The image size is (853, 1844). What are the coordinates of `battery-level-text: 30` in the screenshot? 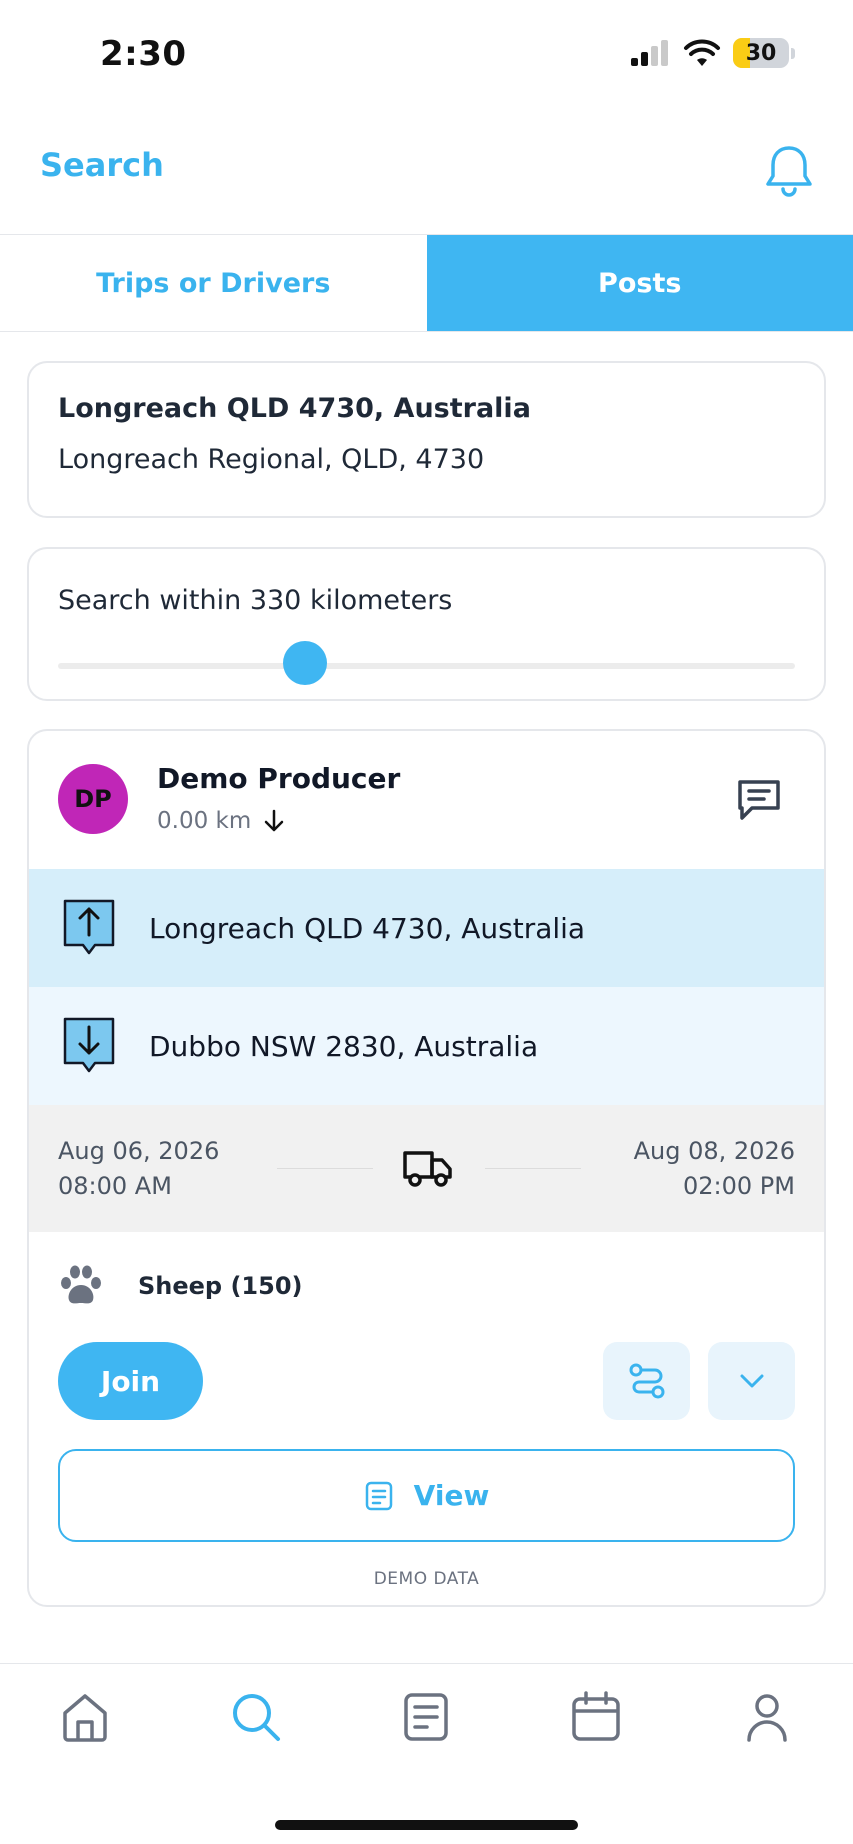 It's located at (761, 53).